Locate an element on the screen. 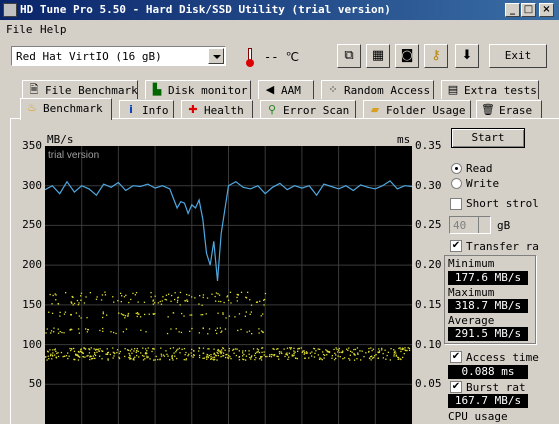  tab-extra-tests: ▤ Extra tests is located at coordinates (490, 89).